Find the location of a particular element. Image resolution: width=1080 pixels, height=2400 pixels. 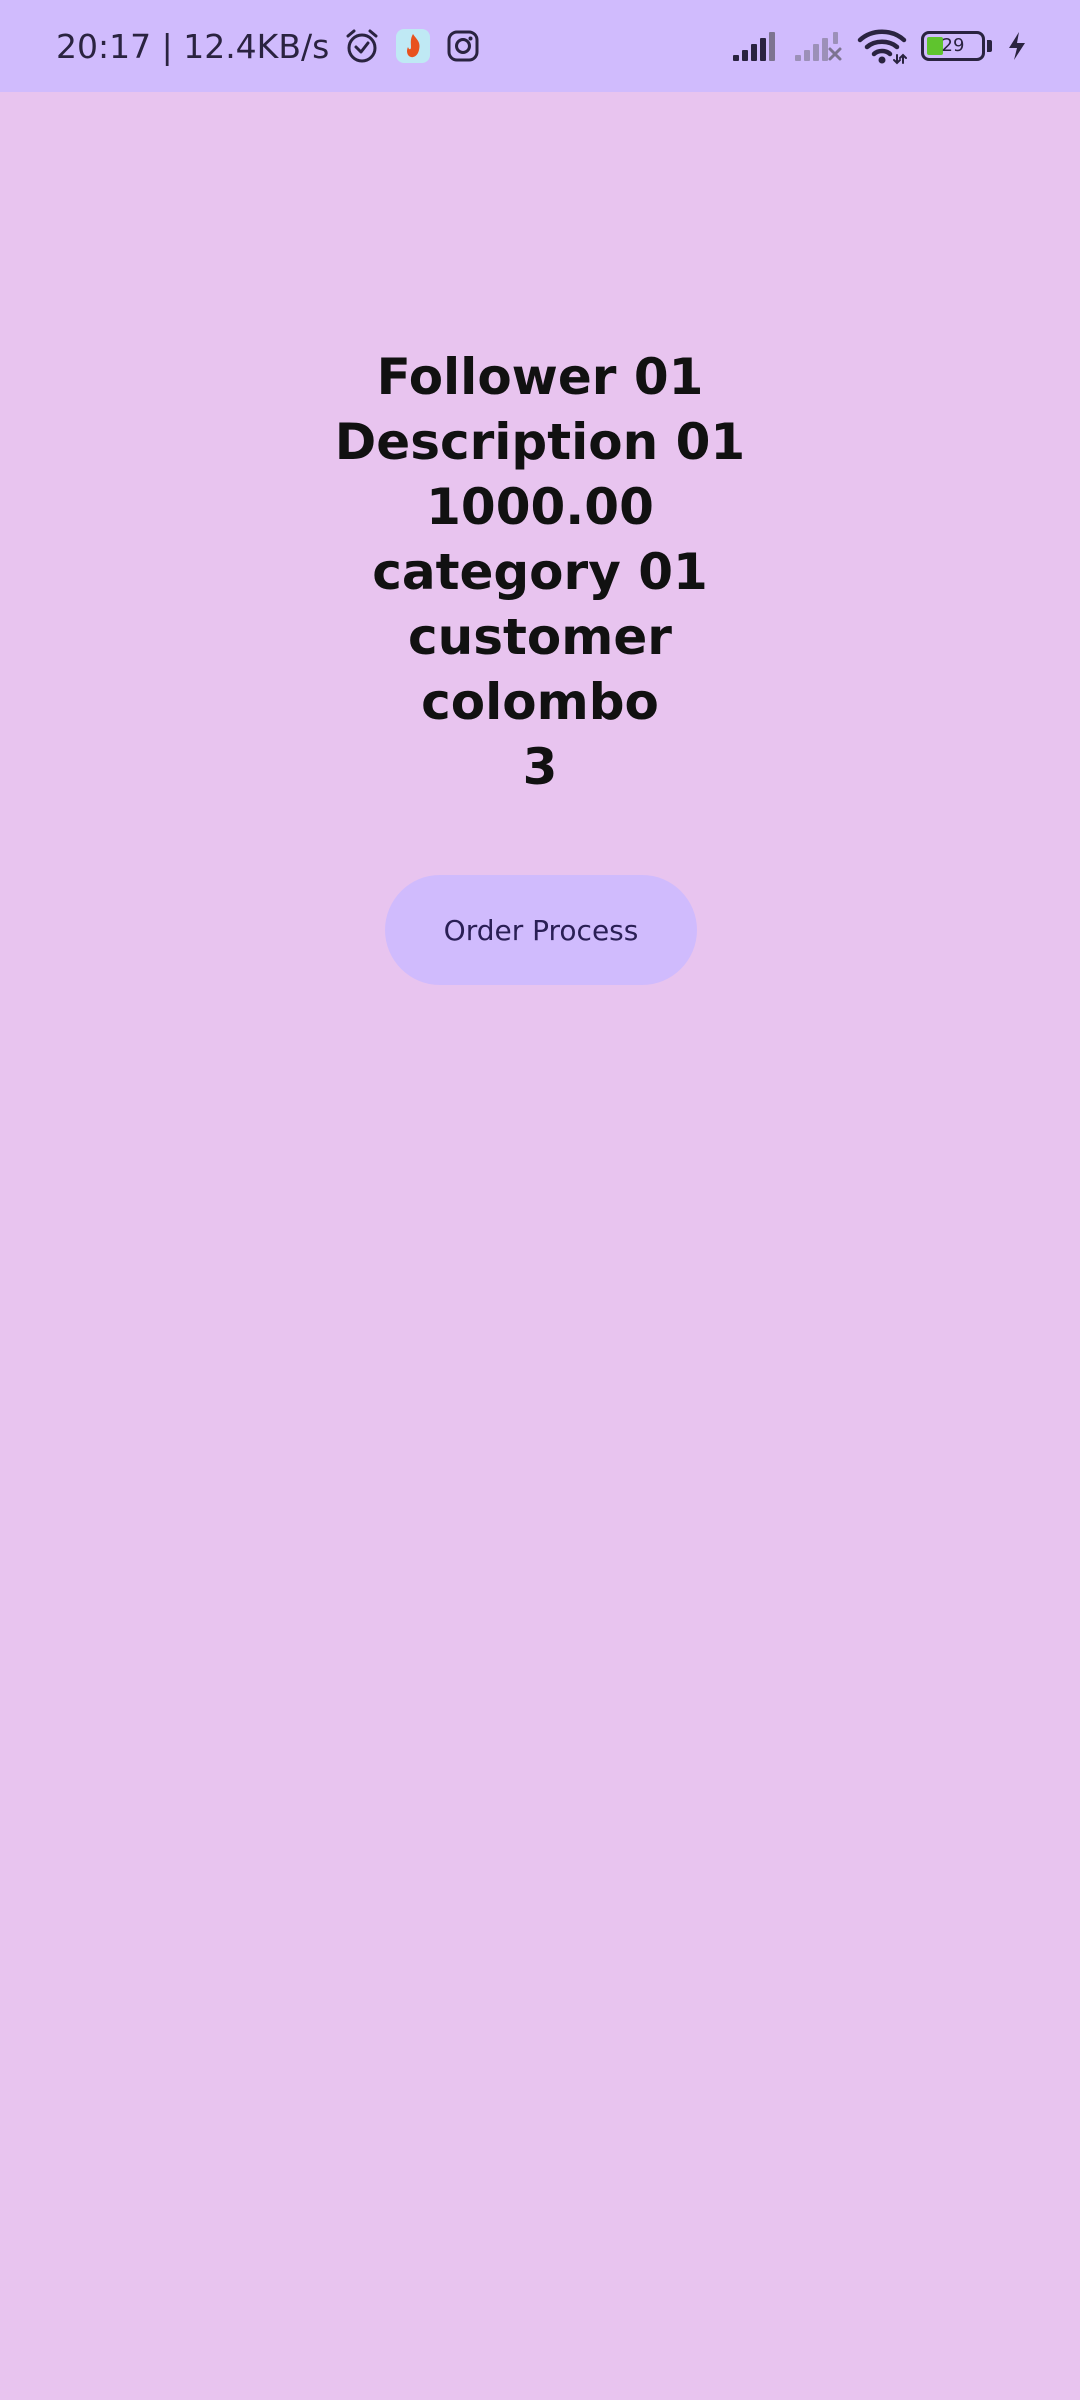

order-process-label: Order Process is located at coordinates (541, 930).